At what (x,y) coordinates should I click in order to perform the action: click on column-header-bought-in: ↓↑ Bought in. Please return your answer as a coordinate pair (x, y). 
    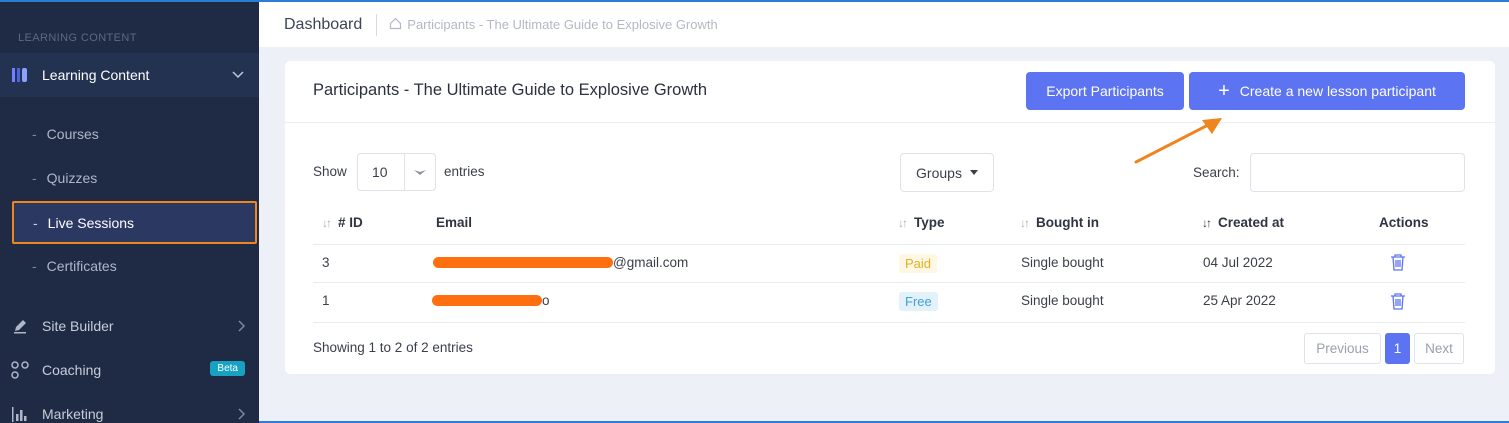
    Looking at the image, I should click on (1059, 222).